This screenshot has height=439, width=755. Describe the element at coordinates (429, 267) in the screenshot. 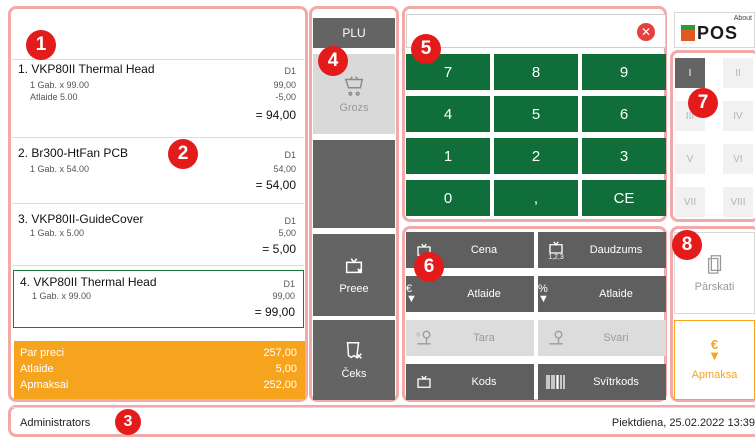

I see `marker-6: 6` at that location.